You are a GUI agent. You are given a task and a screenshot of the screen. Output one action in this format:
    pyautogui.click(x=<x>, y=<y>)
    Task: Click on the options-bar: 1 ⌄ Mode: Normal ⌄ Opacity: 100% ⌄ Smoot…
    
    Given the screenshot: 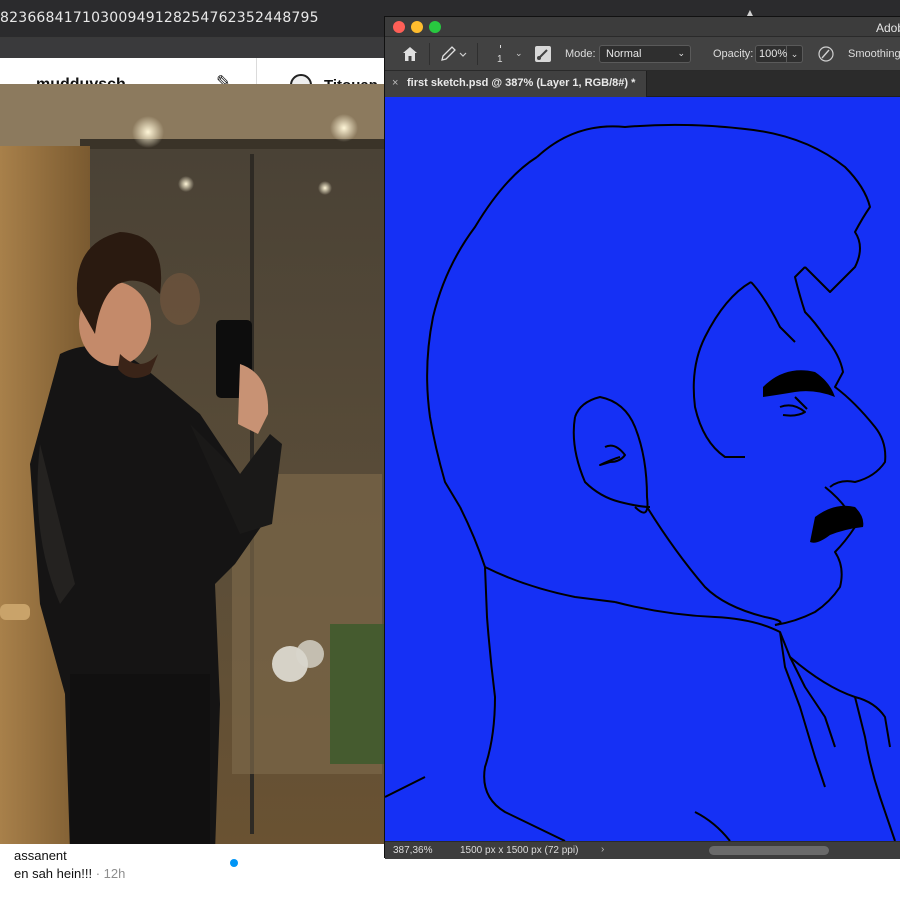 What is the action you would take?
    pyautogui.click(x=642, y=54)
    